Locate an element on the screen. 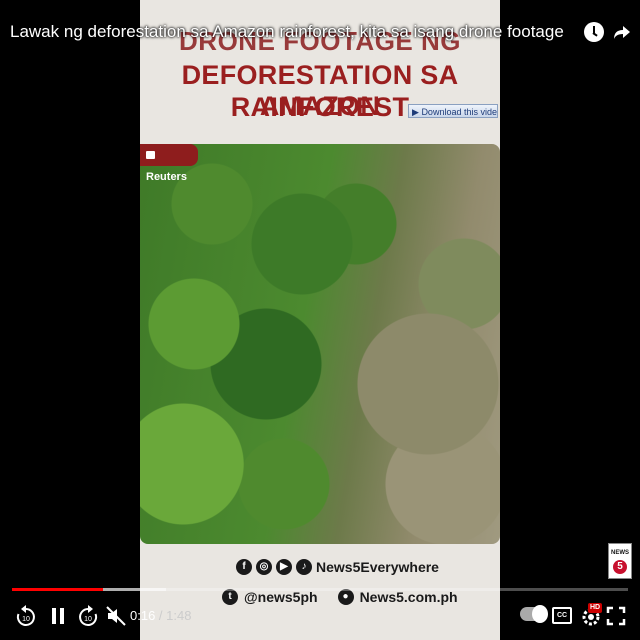  captions-button: CC is located at coordinates (562, 615).